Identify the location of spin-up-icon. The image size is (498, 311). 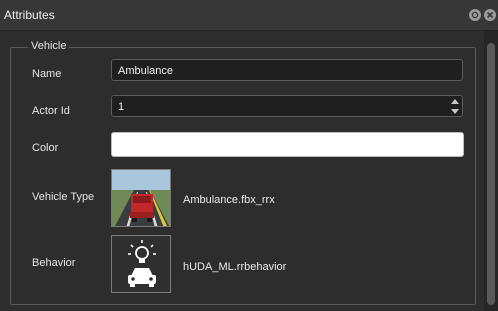
(455, 101).